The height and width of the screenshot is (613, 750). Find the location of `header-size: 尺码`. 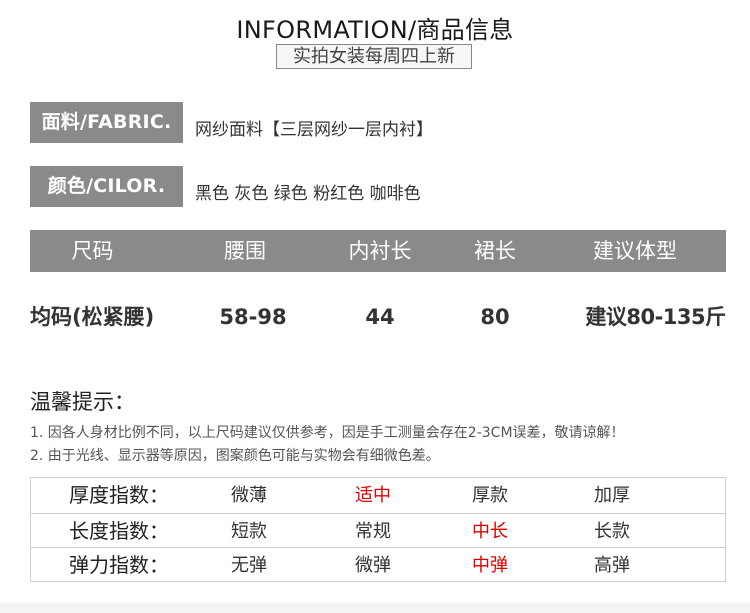

header-size: 尺码 is located at coordinates (92, 251).